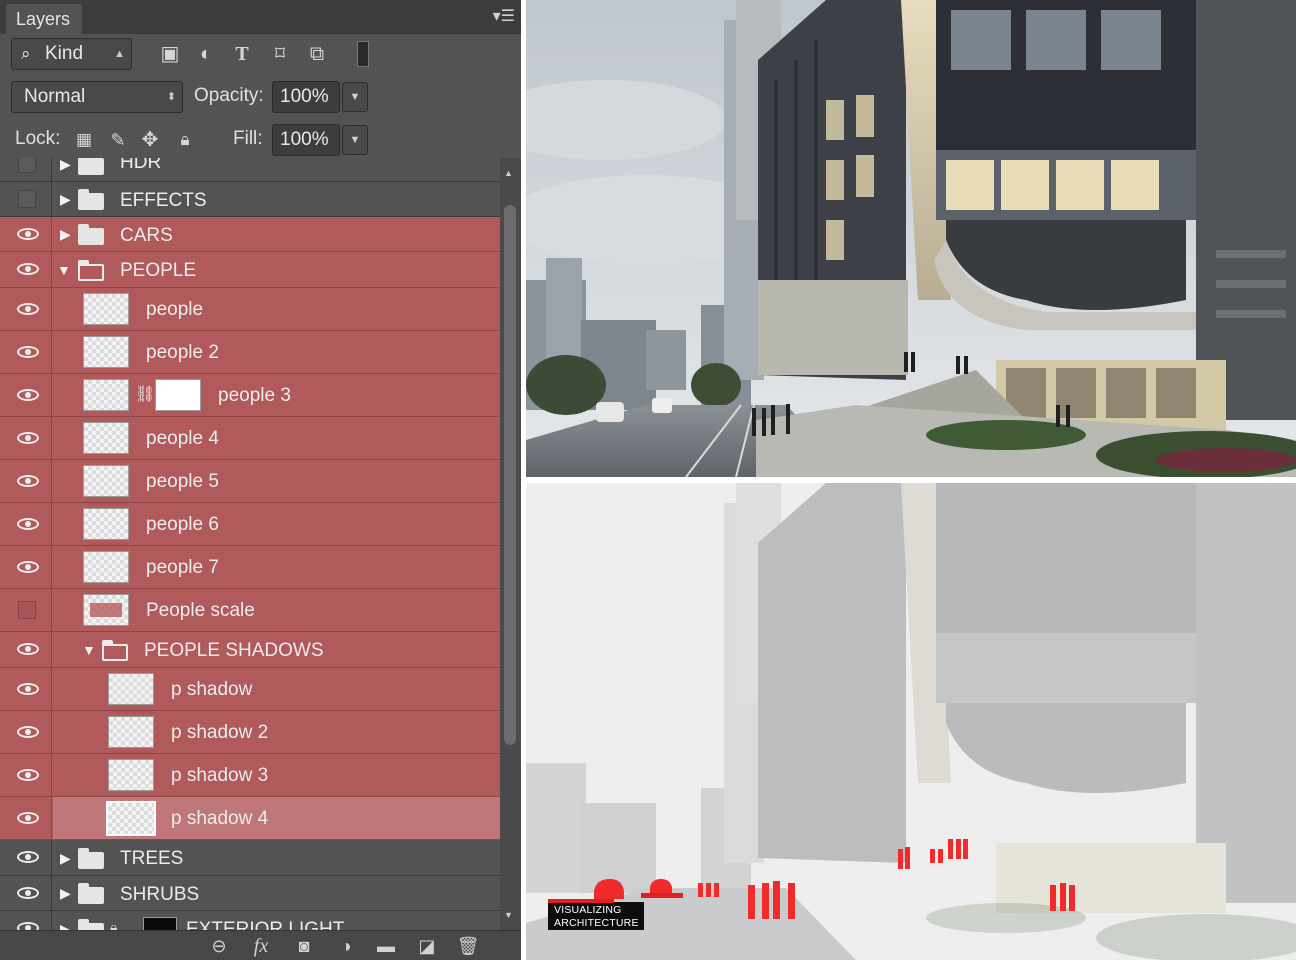  I want to click on layer-row-shrubs: ▶ SHRUBS, so click(250, 893).